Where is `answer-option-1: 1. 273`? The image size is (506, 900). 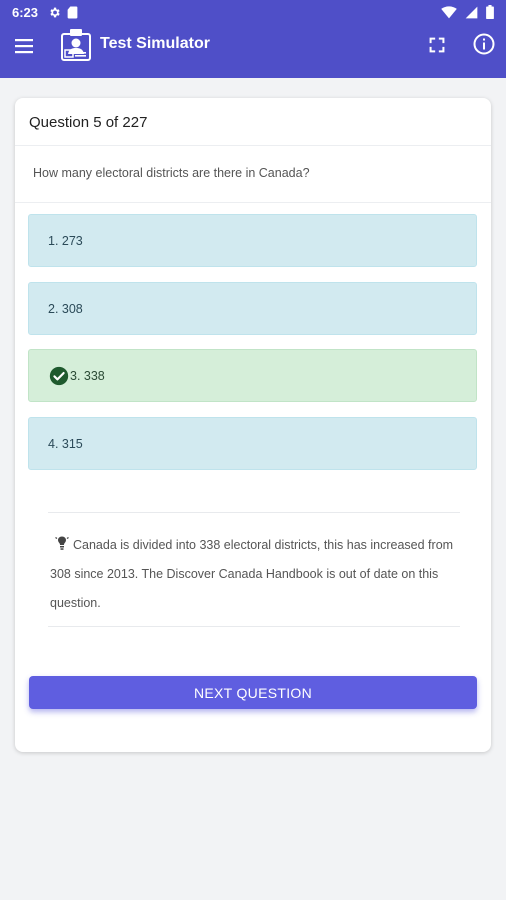
answer-option-1: 1. 273 is located at coordinates (252, 240).